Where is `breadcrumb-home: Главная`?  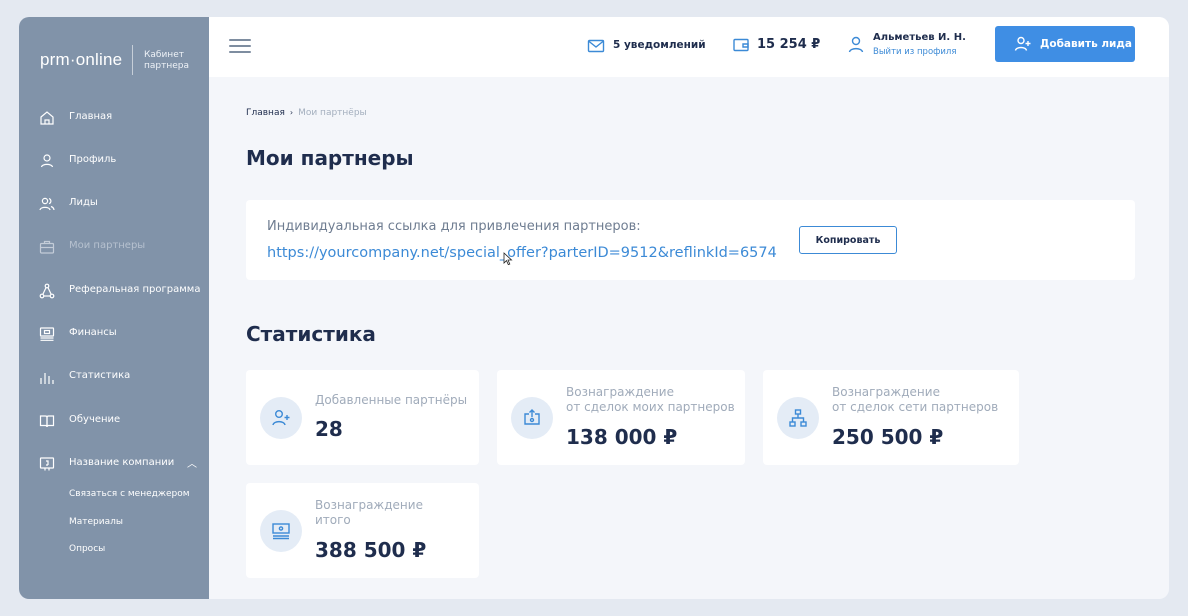 breadcrumb-home: Главная is located at coordinates (265, 113).